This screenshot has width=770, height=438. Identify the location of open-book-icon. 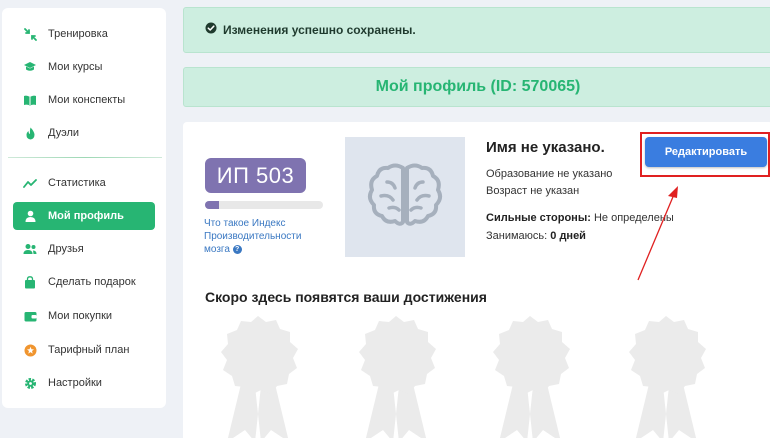
(30, 100).